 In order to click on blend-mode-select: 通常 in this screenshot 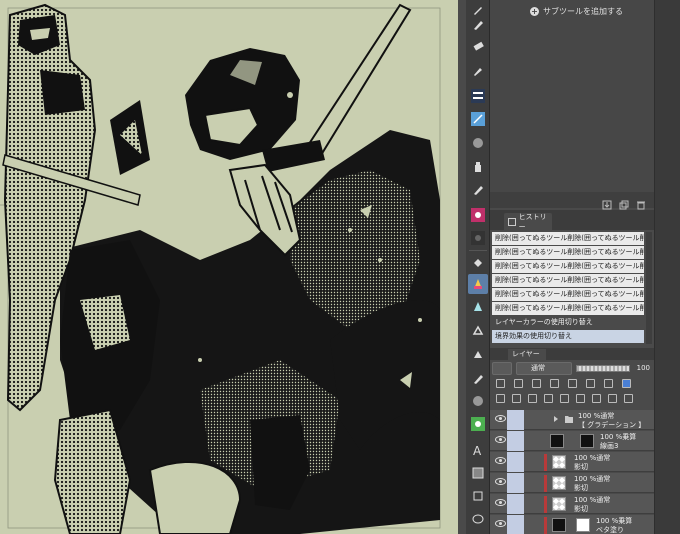, I will do `click(544, 368)`.